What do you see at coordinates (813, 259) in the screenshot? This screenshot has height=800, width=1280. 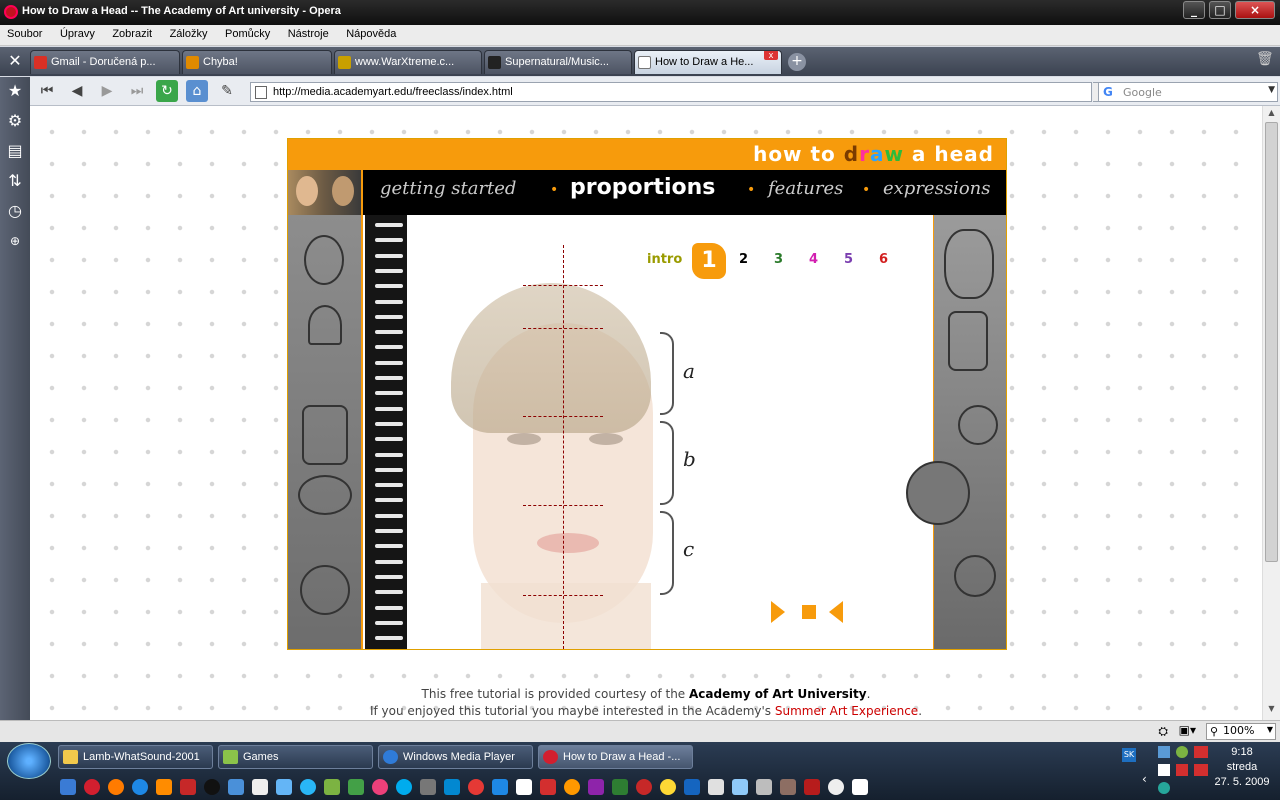 I see `step-4: 4` at bounding box center [813, 259].